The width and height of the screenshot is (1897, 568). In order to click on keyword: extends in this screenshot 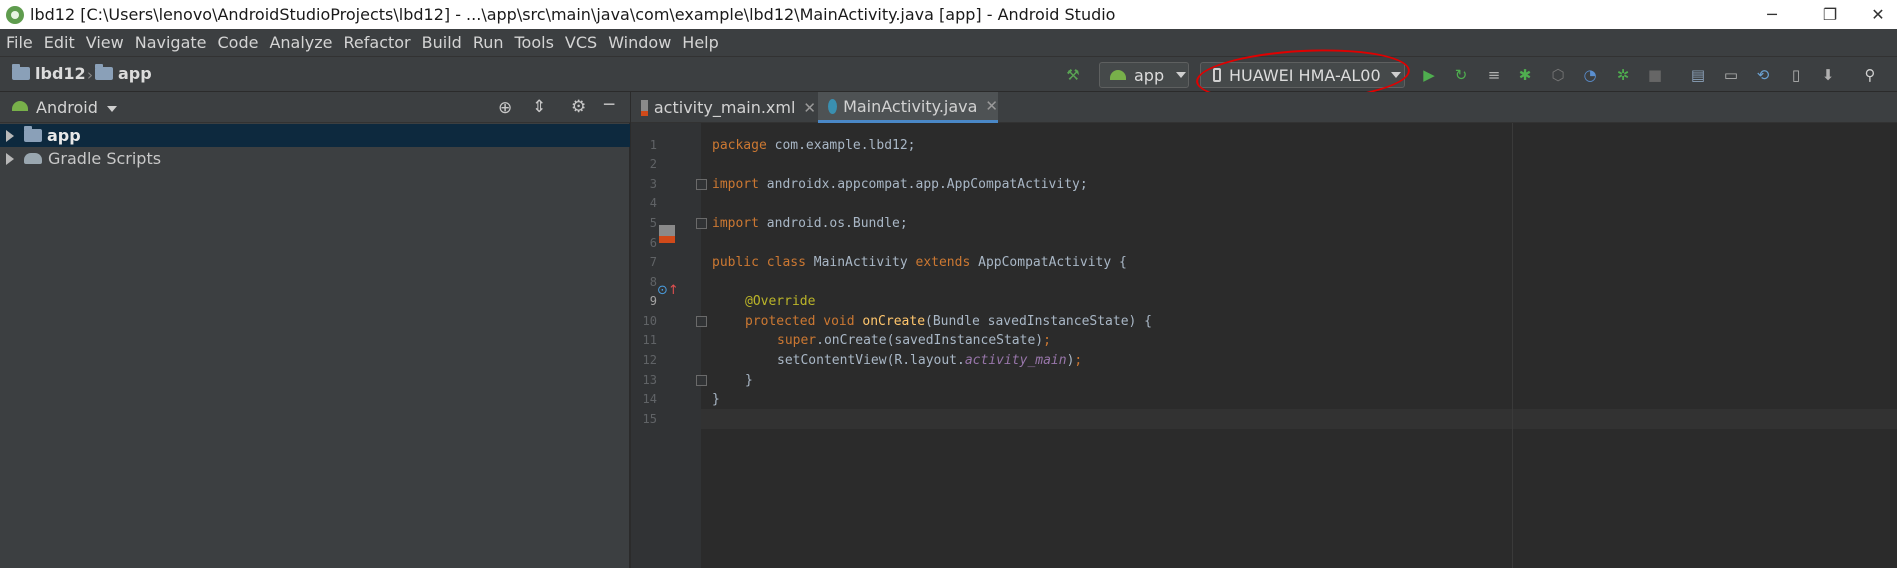, I will do `click(943, 262)`.